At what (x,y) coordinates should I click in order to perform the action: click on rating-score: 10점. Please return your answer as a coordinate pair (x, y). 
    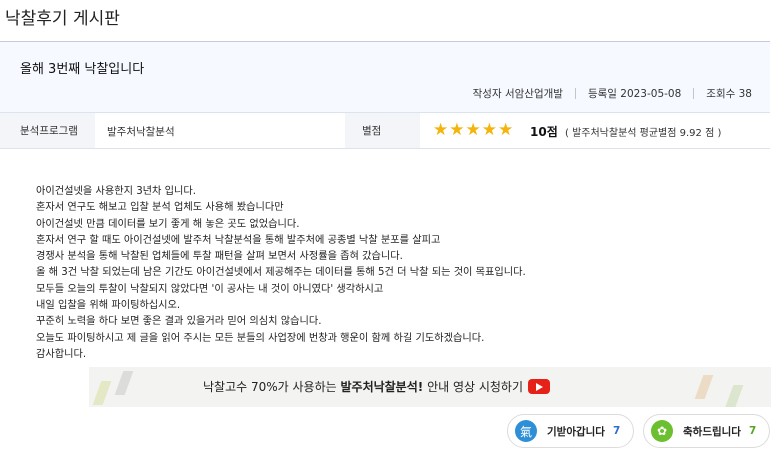
    Looking at the image, I should click on (544, 132).